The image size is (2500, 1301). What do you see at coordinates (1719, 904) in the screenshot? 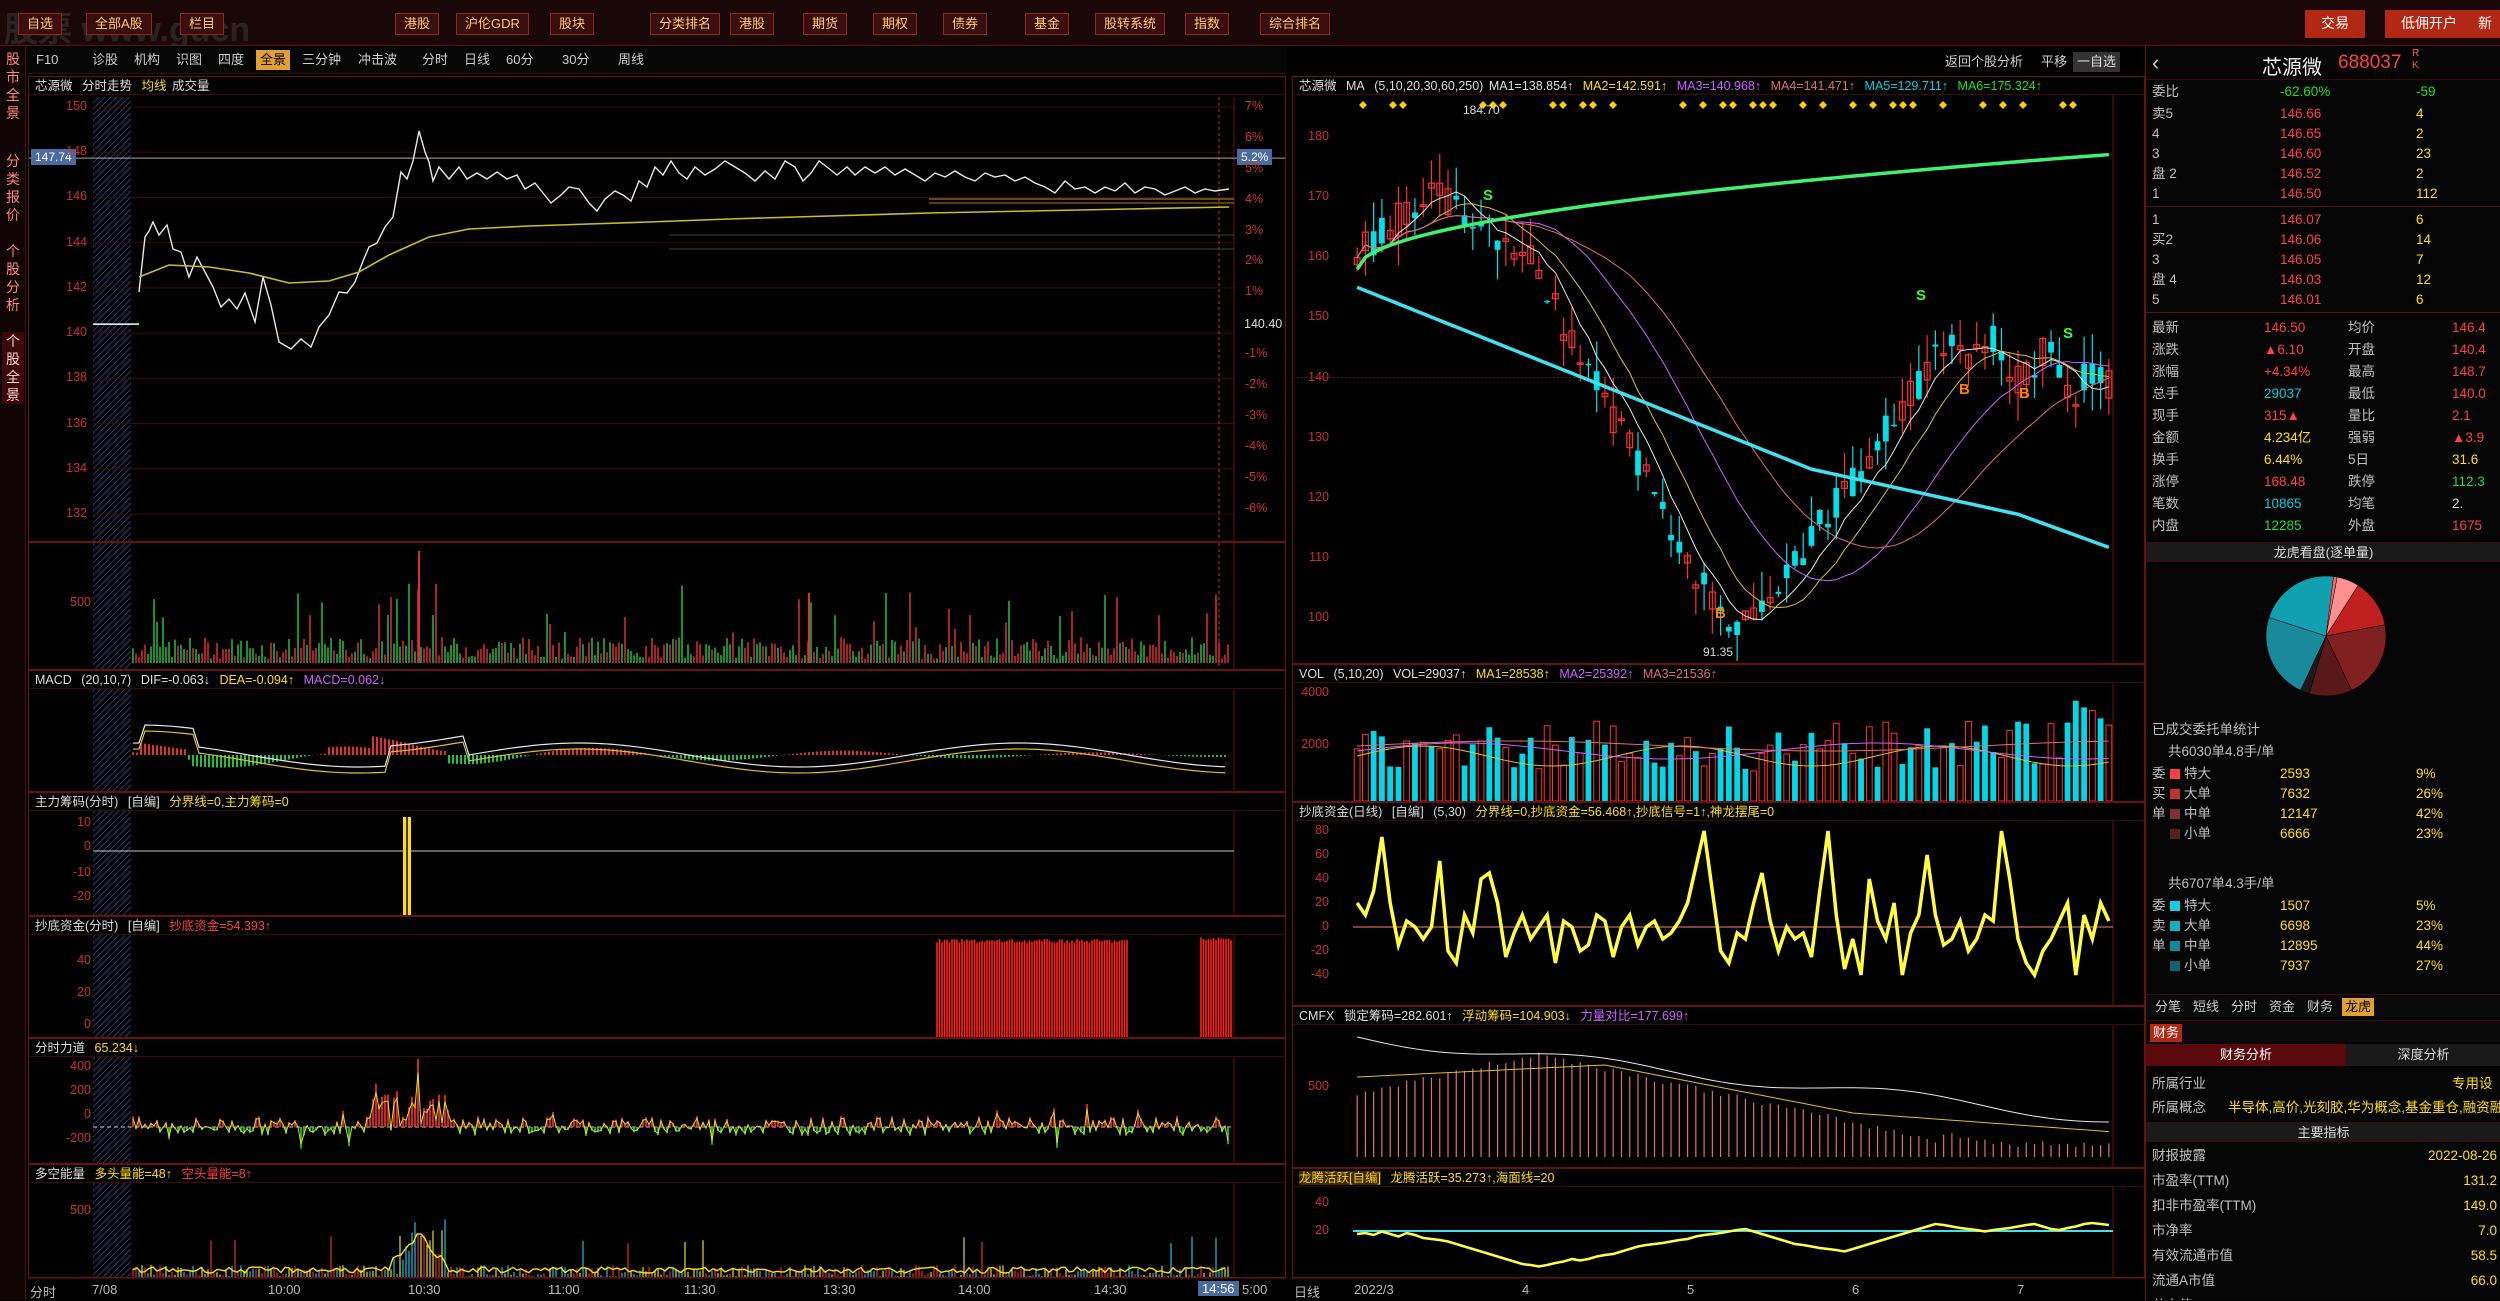
I see `kline-cdzj-chart` at bounding box center [1719, 904].